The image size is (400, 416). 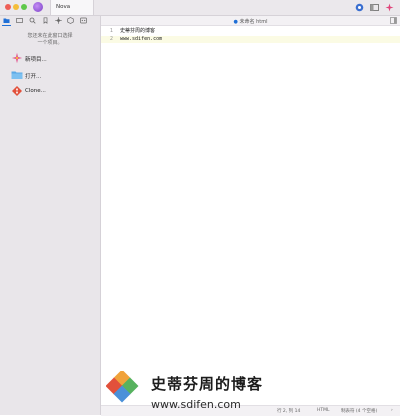 What do you see at coordinates (138, 31) in the screenshot?
I see `line-text: 史蒂芬周的博客` at bounding box center [138, 31].